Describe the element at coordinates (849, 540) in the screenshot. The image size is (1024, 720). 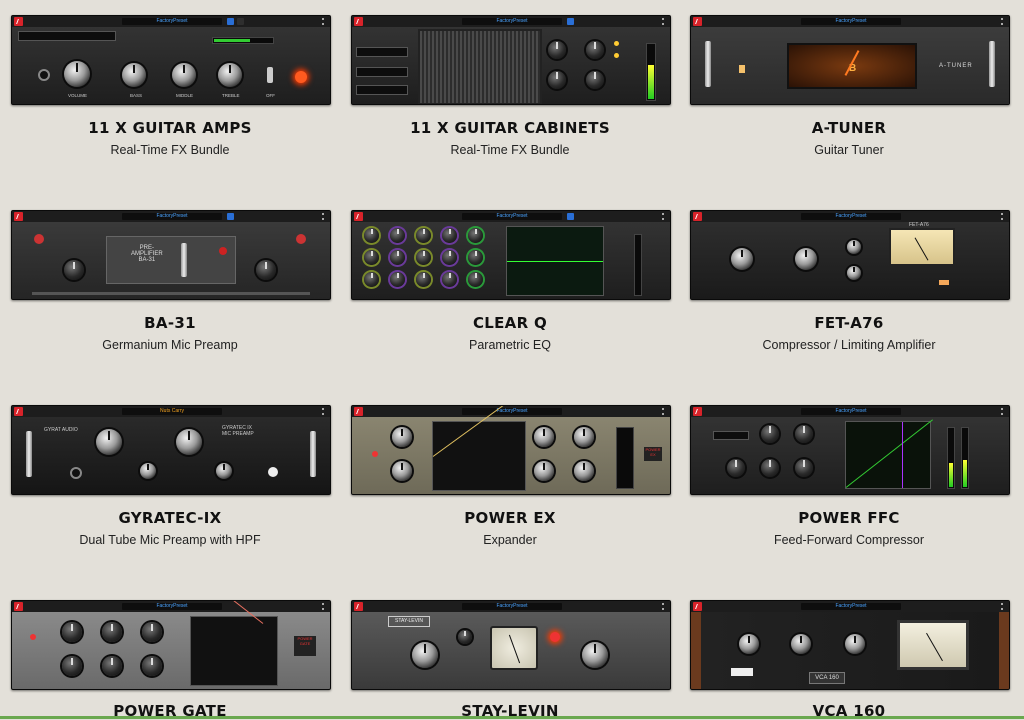
I see `product-description: Feed-Forward Compressor` at that location.